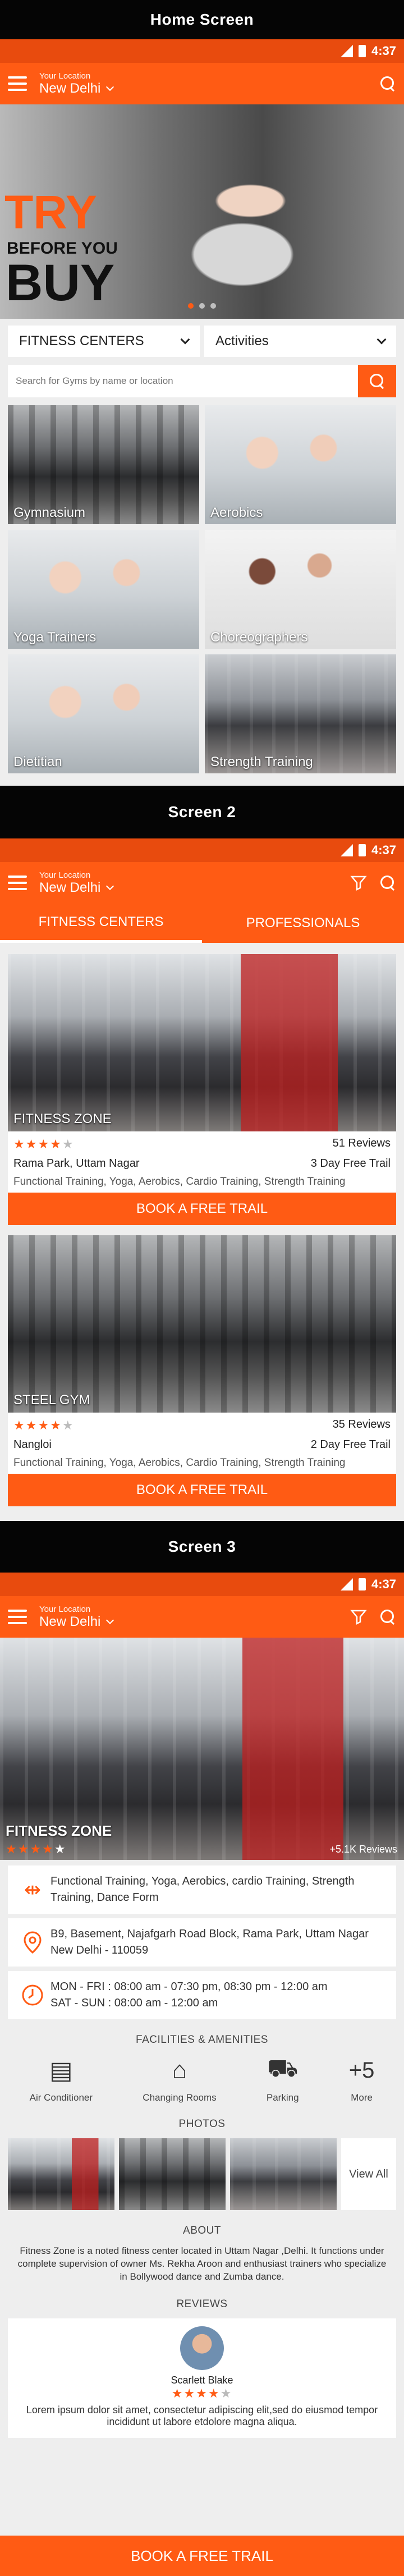  I want to click on category-gymnasium: Gymnasium, so click(103, 464).